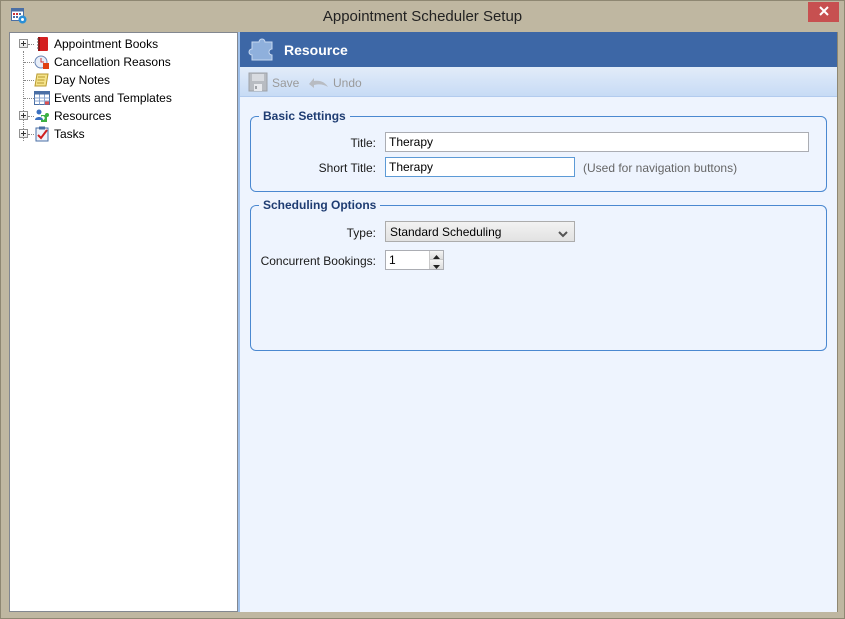 Image resolution: width=845 pixels, height=619 pixels. What do you see at coordinates (304, 116) in the screenshot?
I see `basic-settings-title: Basic Settings` at bounding box center [304, 116].